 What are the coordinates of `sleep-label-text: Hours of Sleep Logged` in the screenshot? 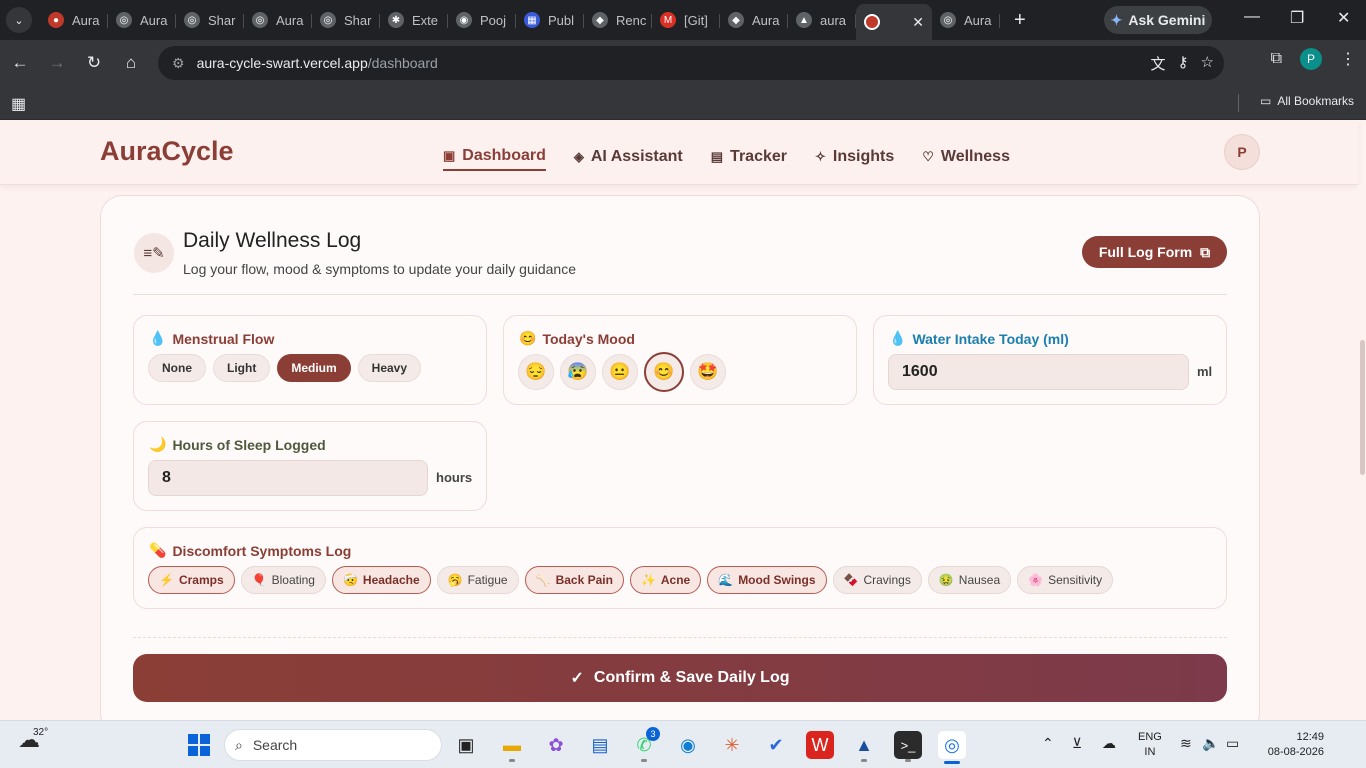 It's located at (249, 444).